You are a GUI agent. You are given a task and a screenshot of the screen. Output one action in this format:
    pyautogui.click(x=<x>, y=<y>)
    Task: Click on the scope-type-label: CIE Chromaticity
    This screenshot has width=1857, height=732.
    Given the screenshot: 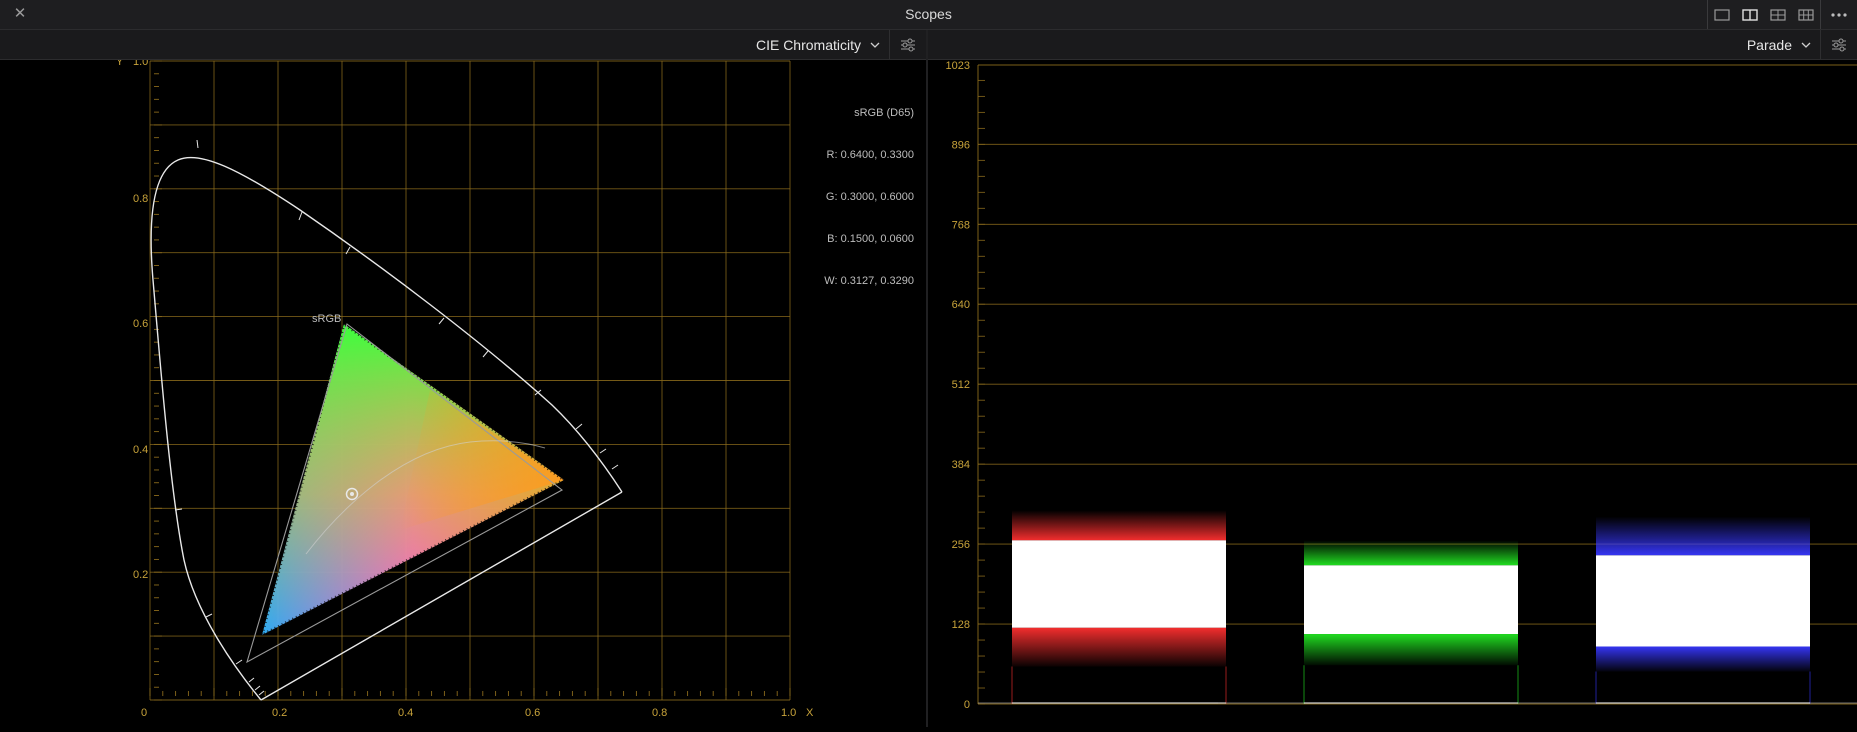 What is the action you would take?
    pyautogui.click(x=808, y=44)
    